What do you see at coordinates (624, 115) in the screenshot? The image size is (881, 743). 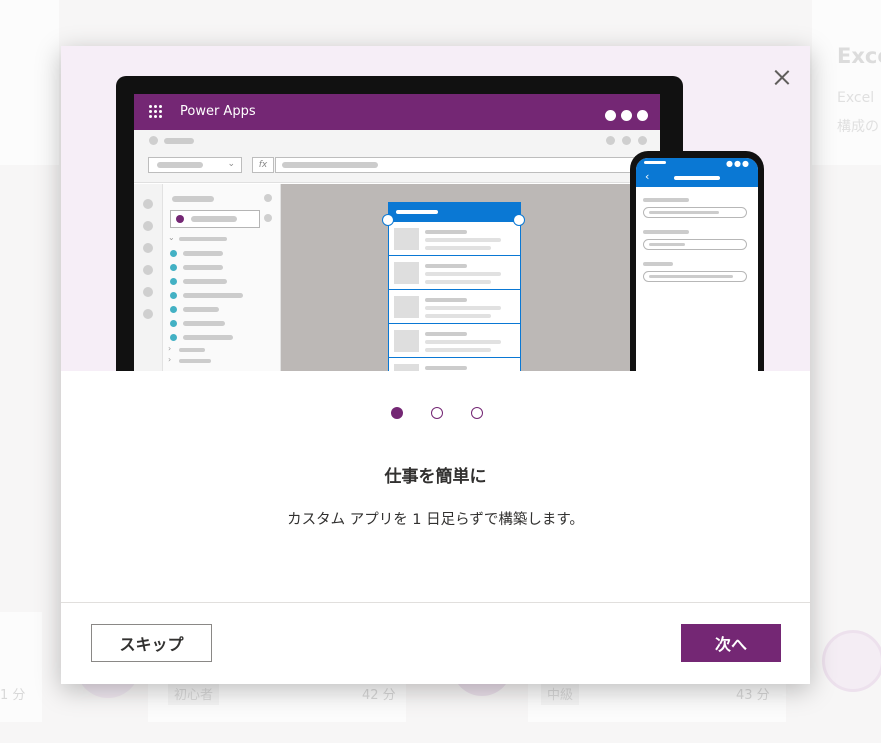 I see `more-icon` at bounding box center [624, 115].